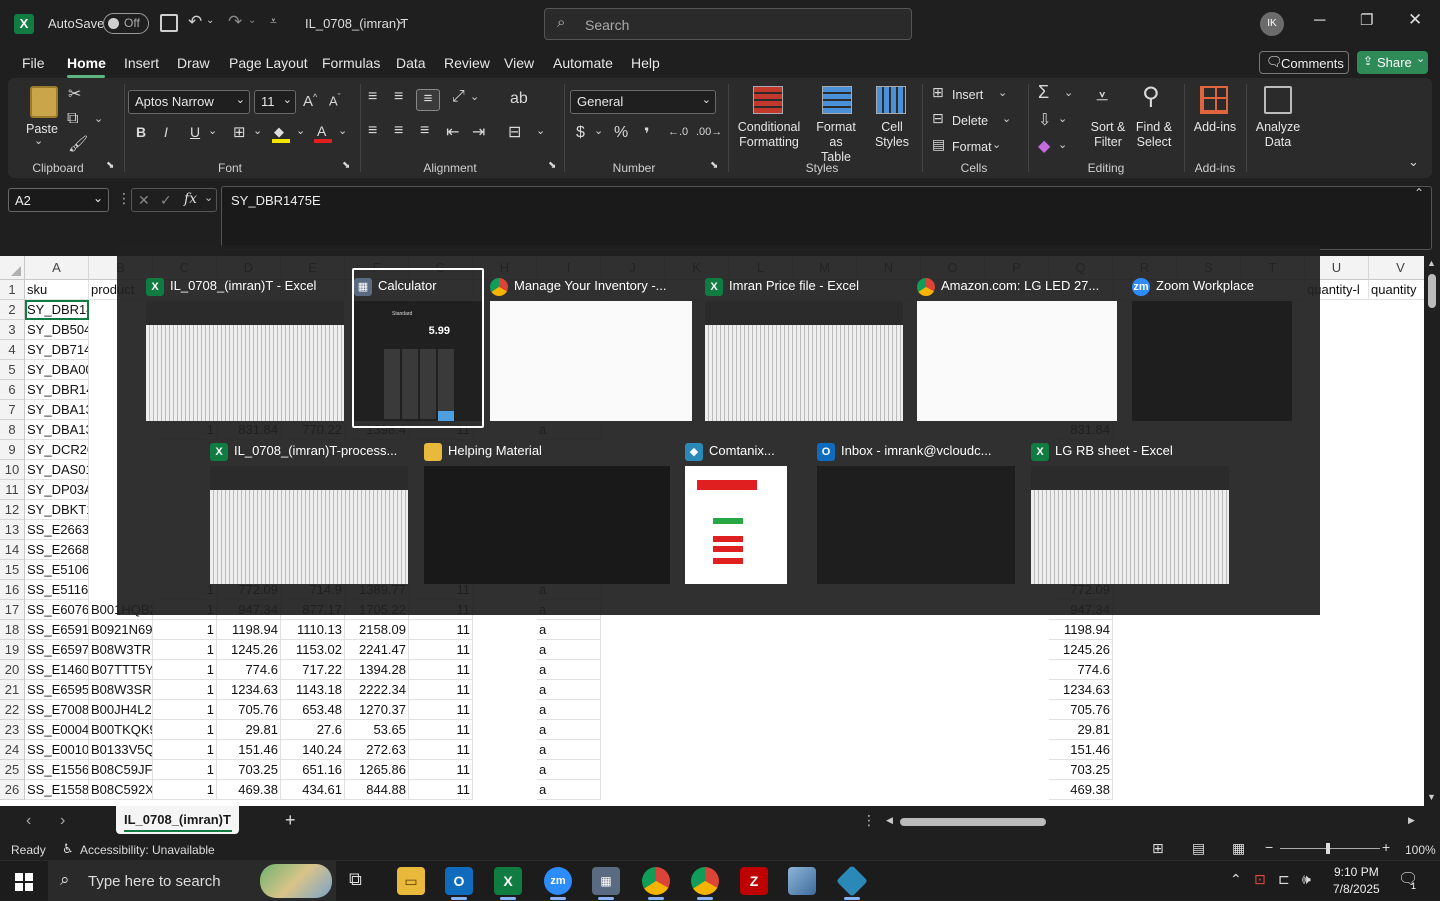 The width and height of the screenshot is (1440, 901). What do you see at coordinates (313, 690) in the screenshot?
I see `table-cell: 1143.18` at bounding box center [313, 690].